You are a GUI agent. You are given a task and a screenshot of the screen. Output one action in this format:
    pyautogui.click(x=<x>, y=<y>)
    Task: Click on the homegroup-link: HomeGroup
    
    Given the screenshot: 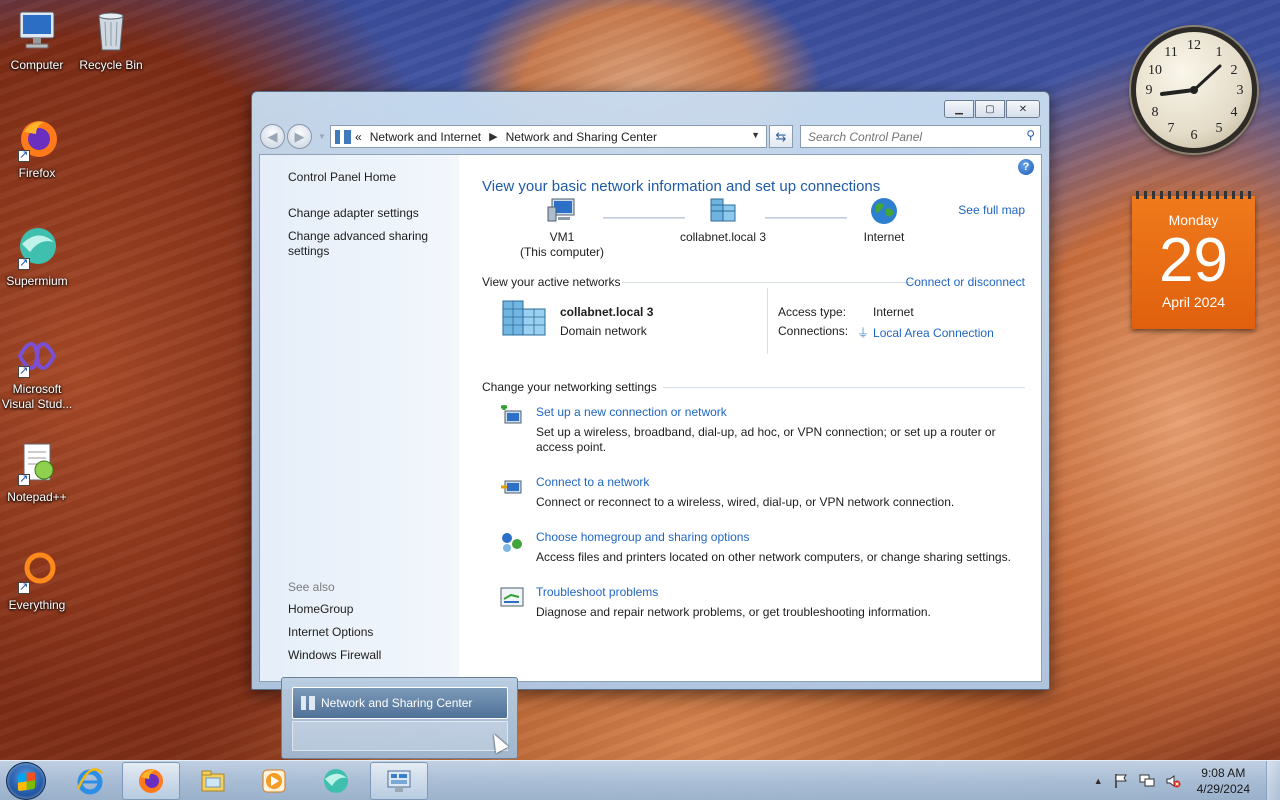 What is the action you would take?
    pyautogui.click(x=370, y=609)
    